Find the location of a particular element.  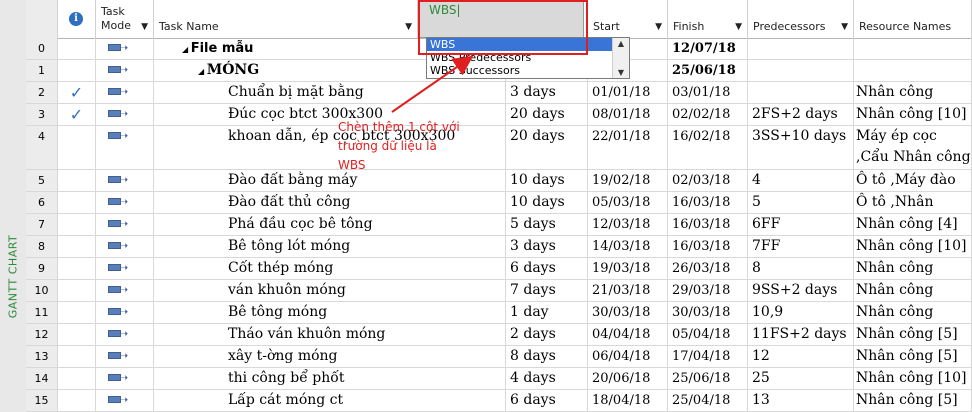

annotation-arrow is located at coordinates (432, 84).